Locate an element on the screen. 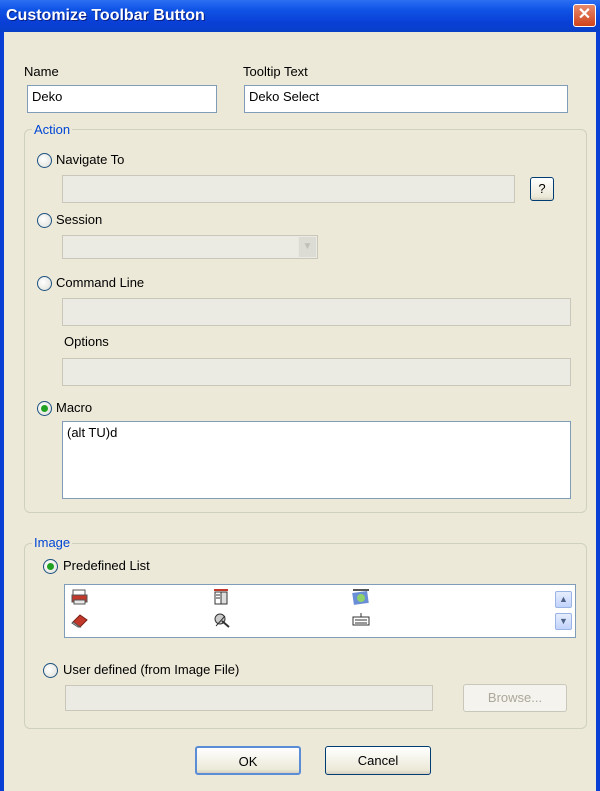 The height and width of the screenshot is (791, 600). globe-icon is located at coordinates (361, 597).